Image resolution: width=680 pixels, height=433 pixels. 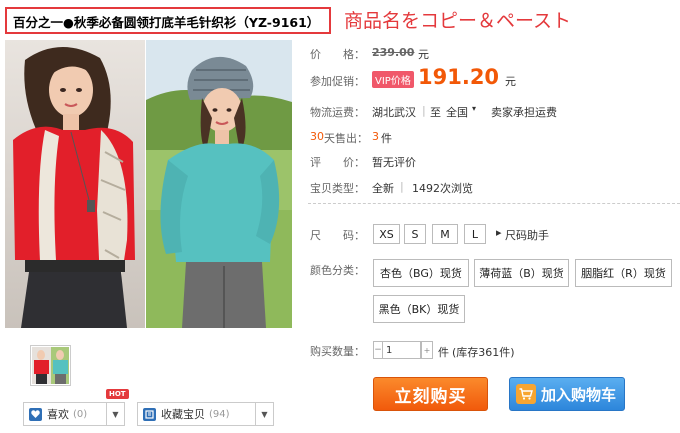 I want to click on like-button: 喜欢 (0) ▼, so click(x=74, y=414).